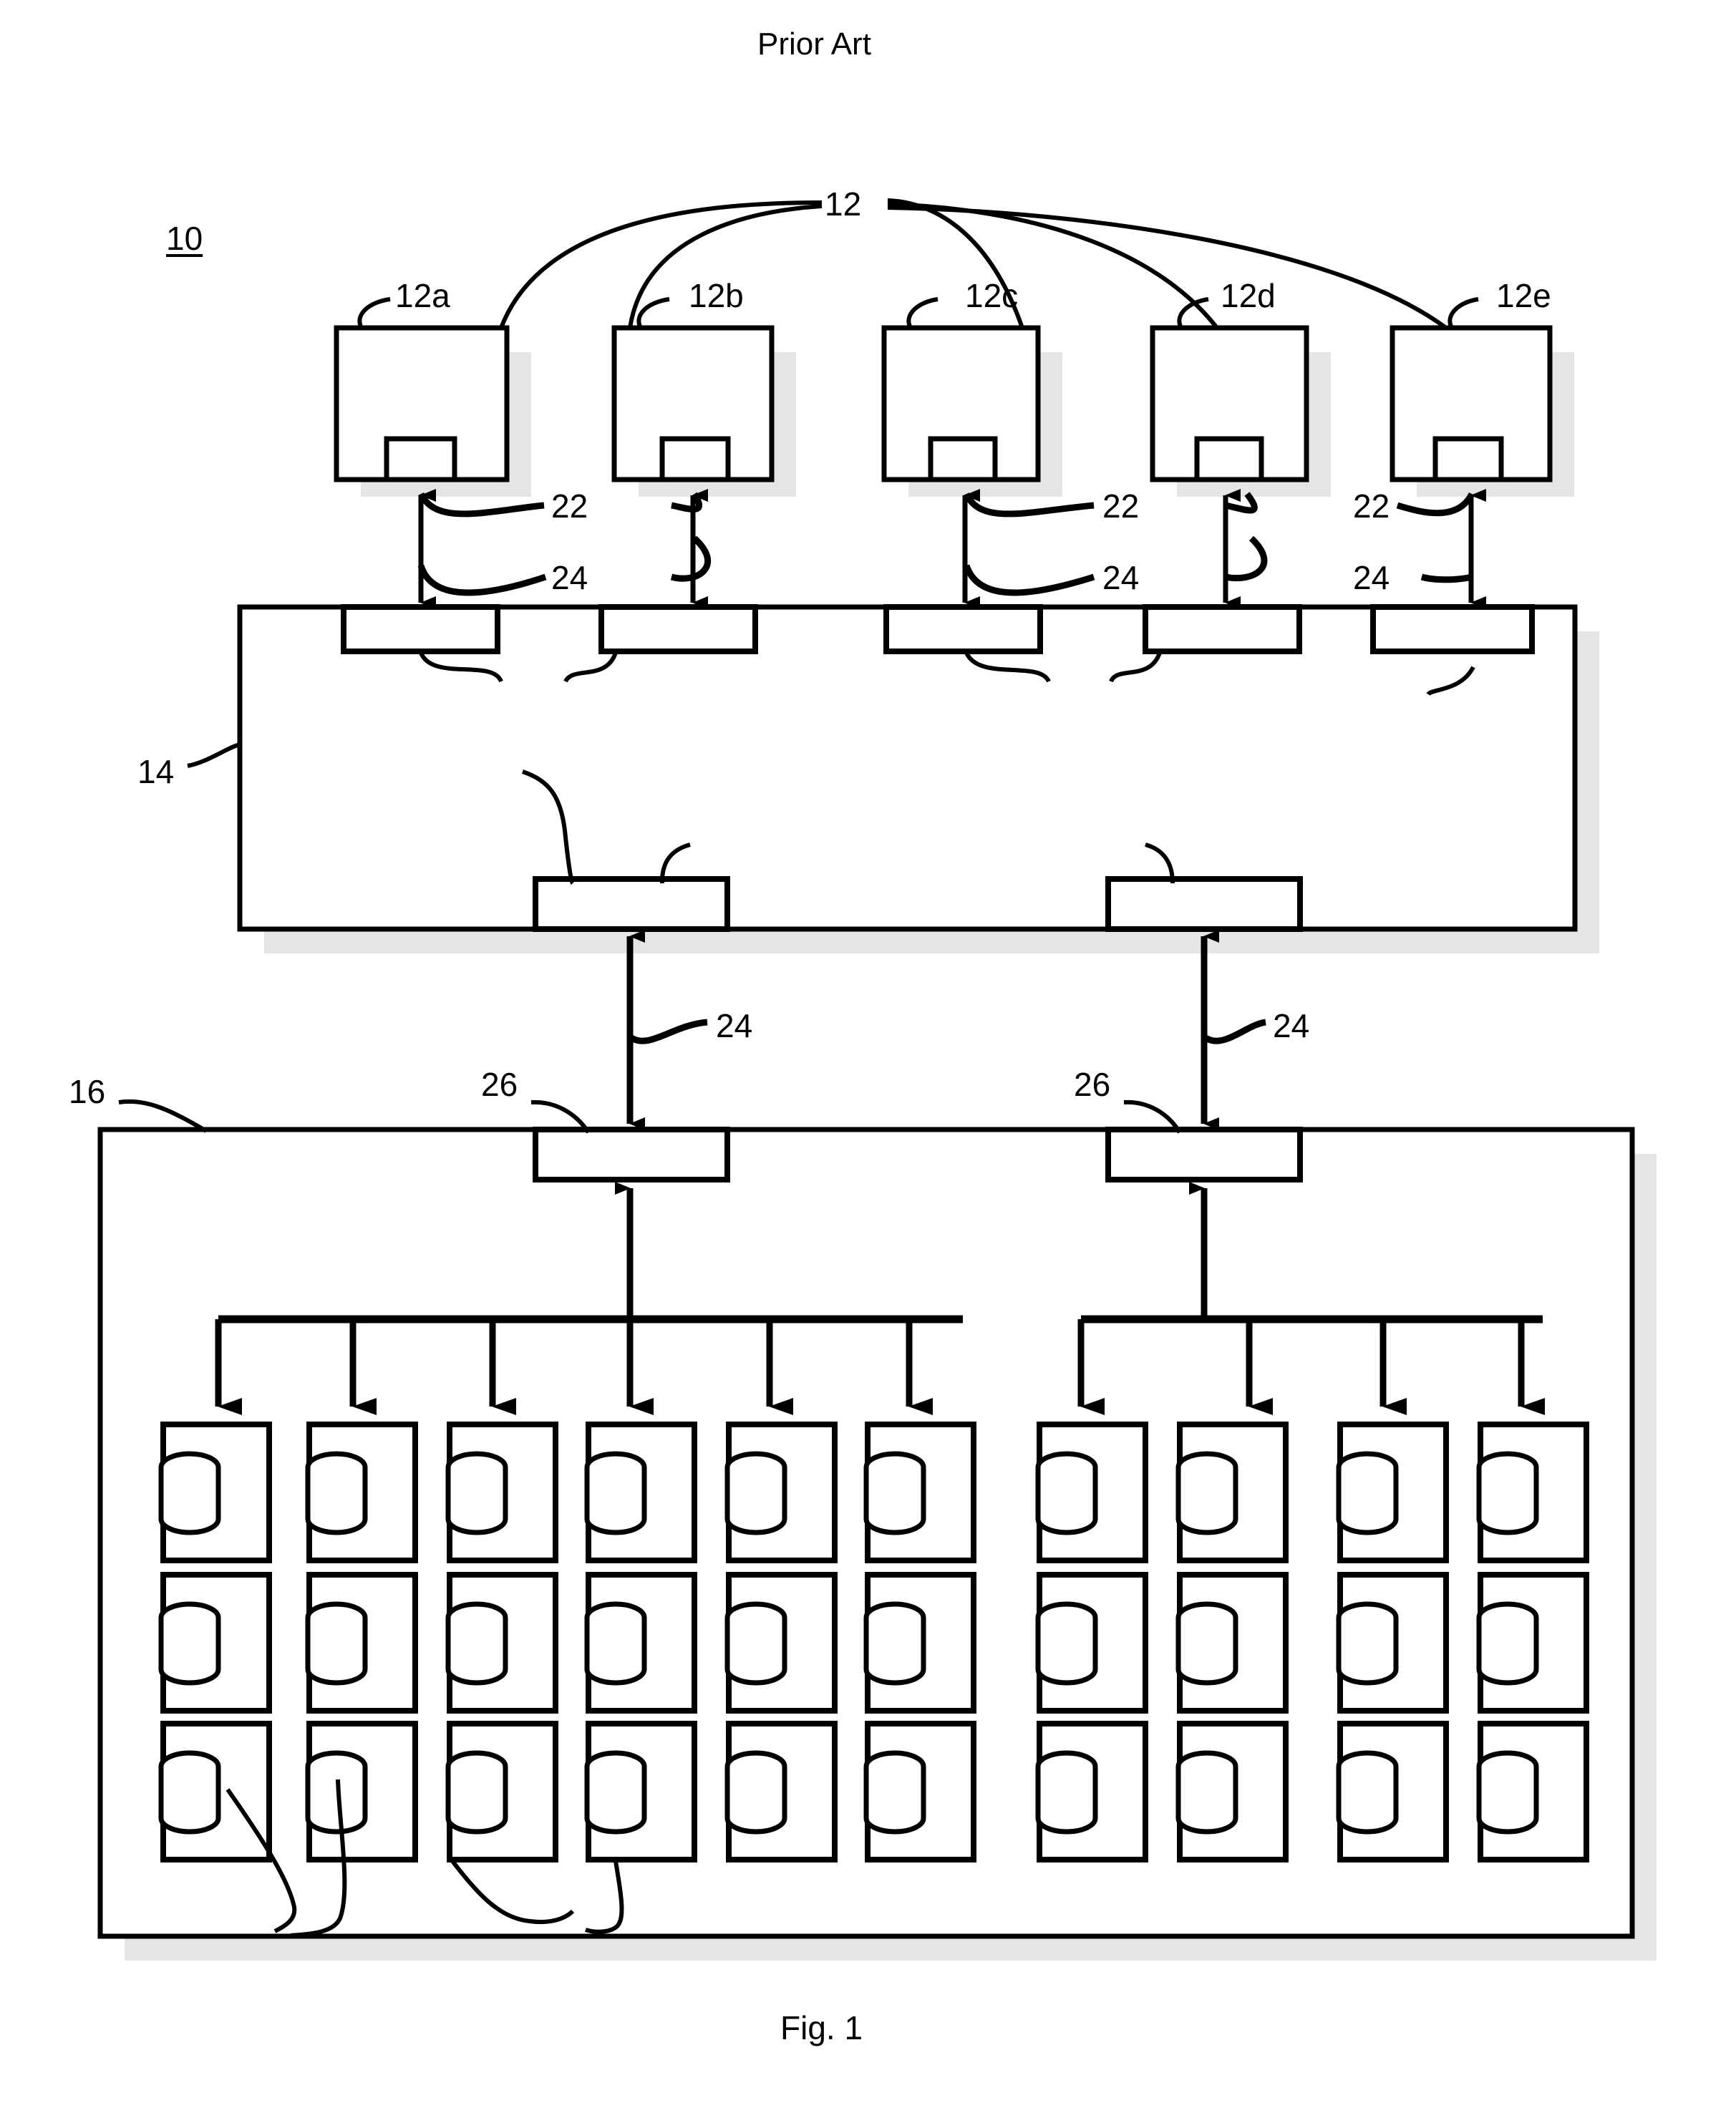 This screenshot has height=2103, width=1736. What do you see at coordinates (631, 904) in the screenshot?
I see `switch-downlink-20a-left` at bounding box center [631, 904].